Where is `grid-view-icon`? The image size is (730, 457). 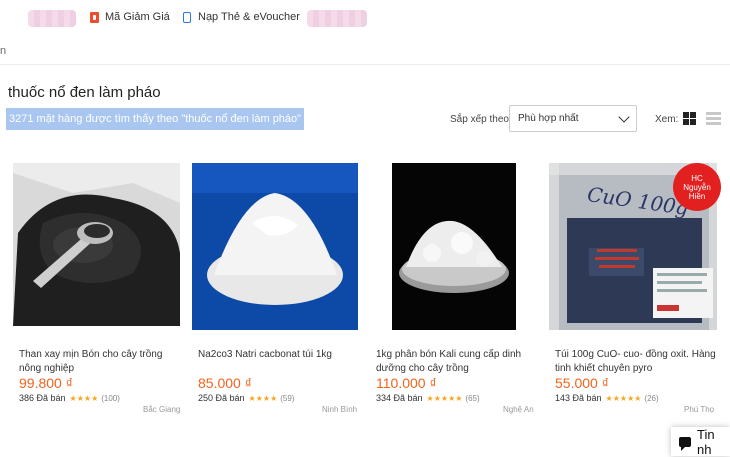
grid-view-icon is located at coordinates (689, 118).